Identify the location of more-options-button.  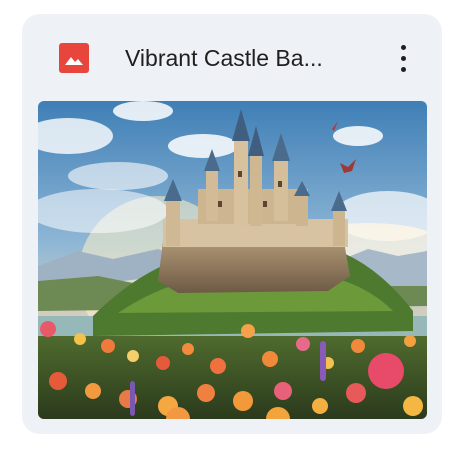
(404, 58).